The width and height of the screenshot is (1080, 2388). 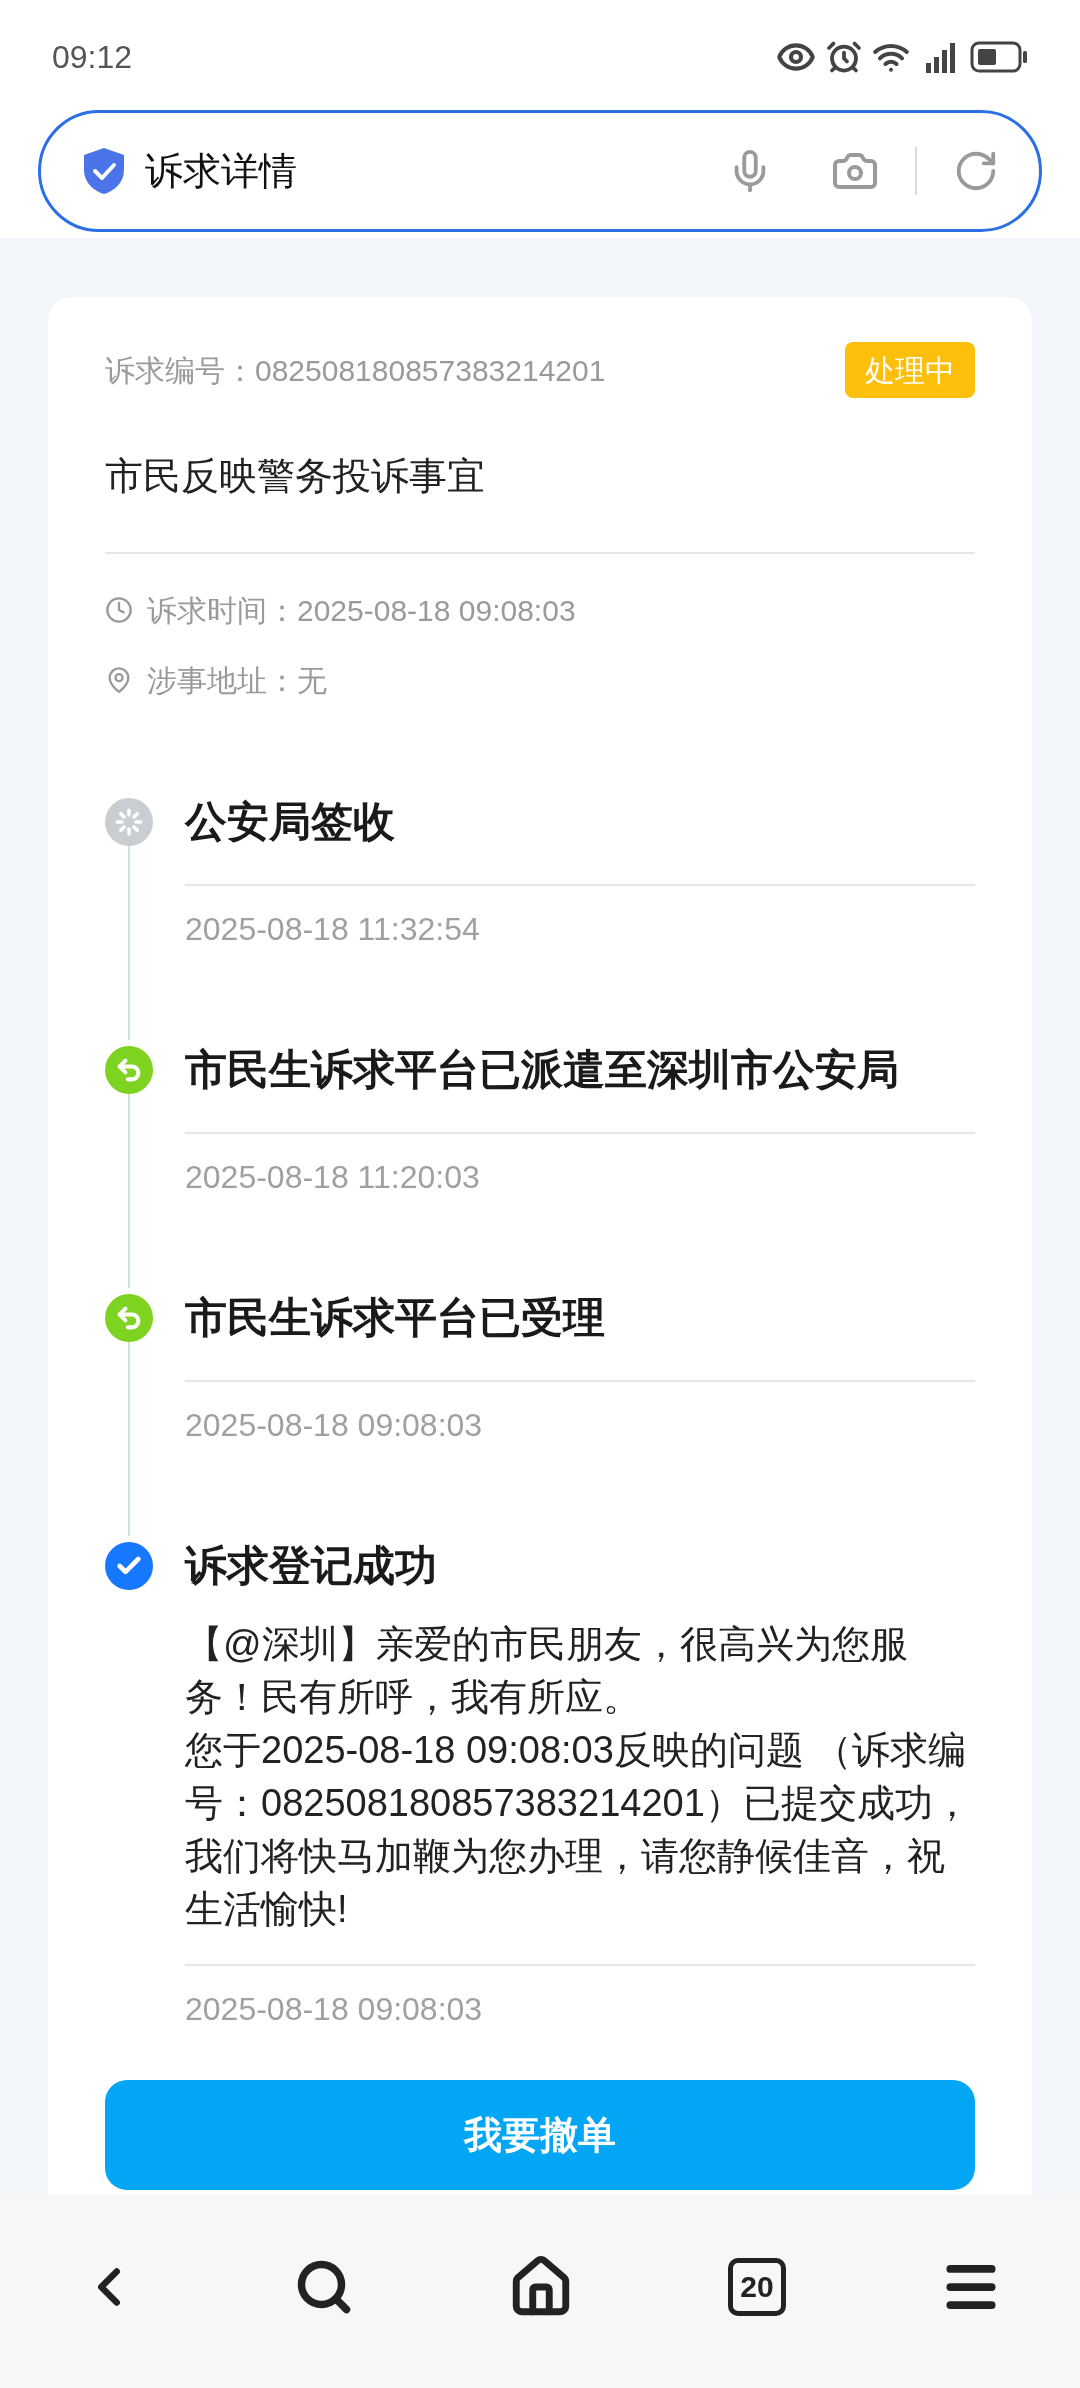 What do you see at coordinates (119, 610) in the screenshot?
I see `clock-icon` at bounding box center [119, 610].